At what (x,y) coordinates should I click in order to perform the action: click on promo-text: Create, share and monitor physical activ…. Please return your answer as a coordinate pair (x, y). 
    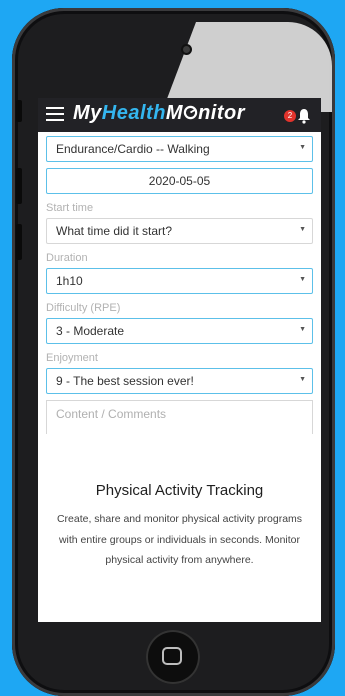
    Looking at the image, I should click on (179, 539).